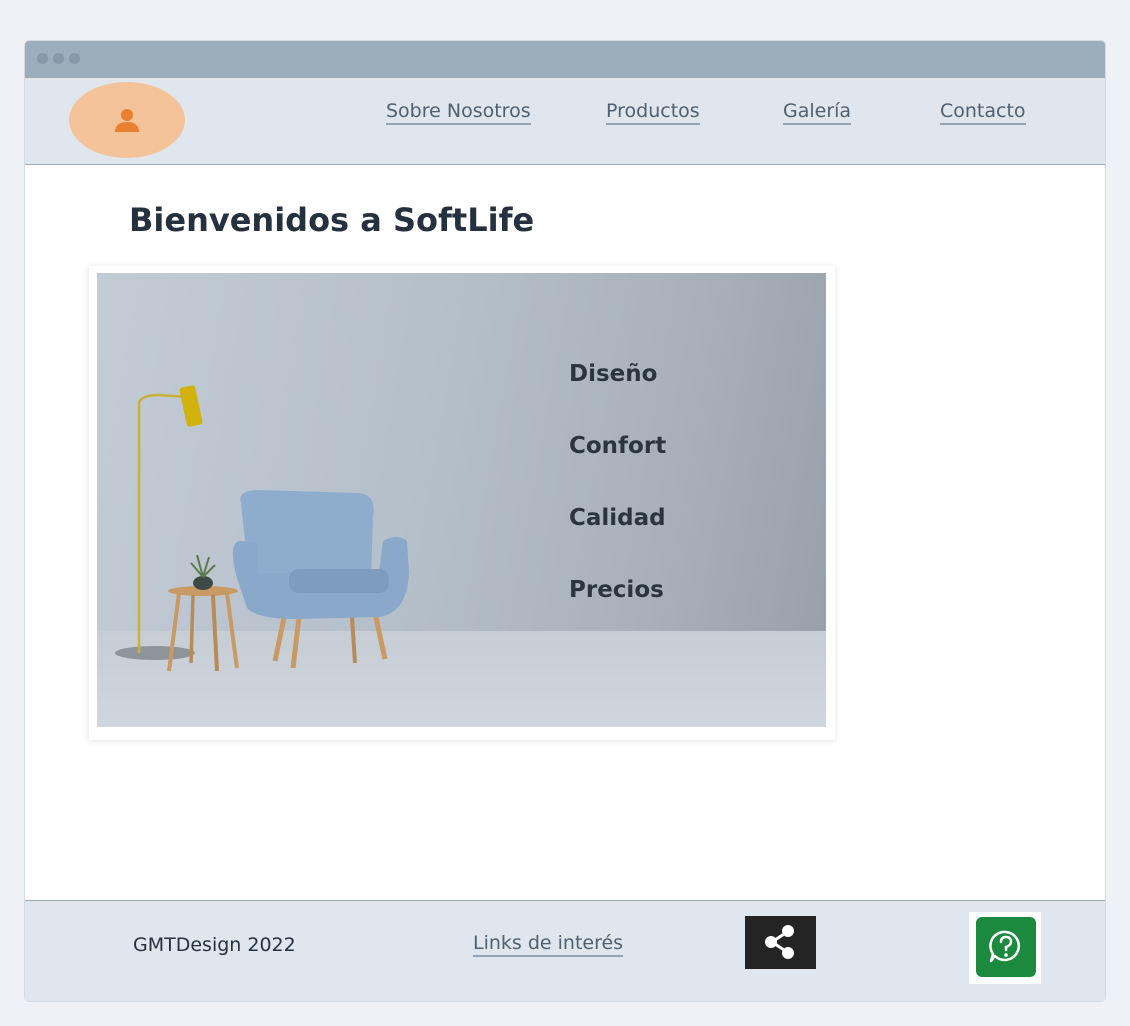  Describe the element at coordinates (548, 944) in the screenshot. I see `links-de-interes-link: Links de interés` at that location.